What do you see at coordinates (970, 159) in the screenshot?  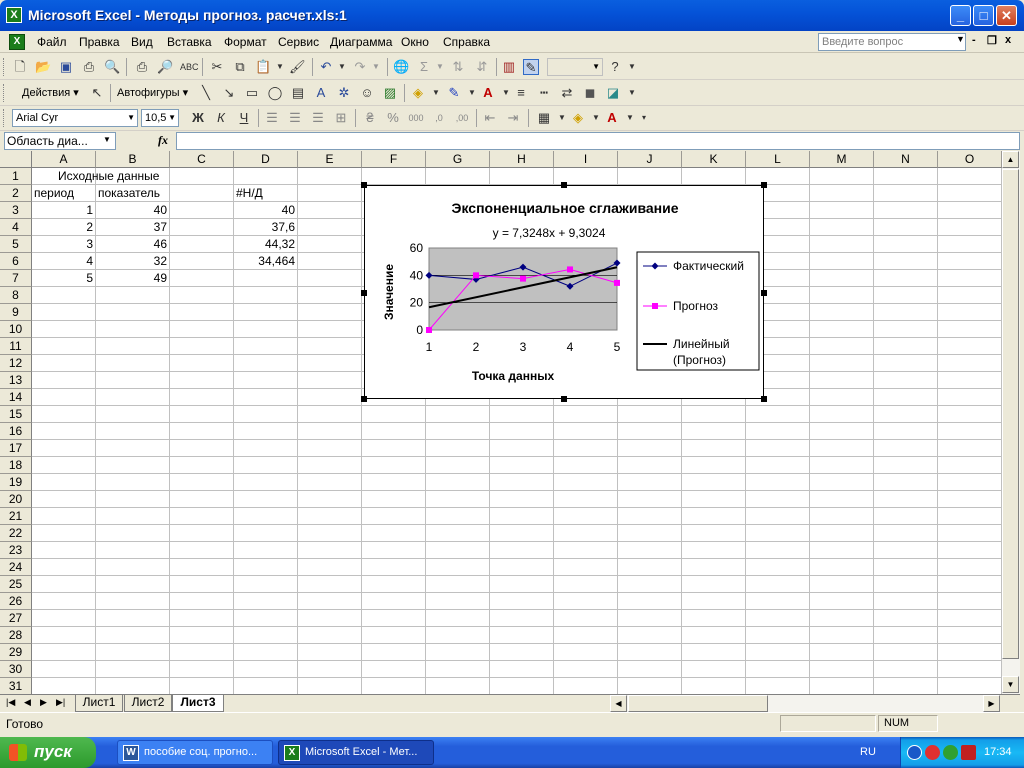 I see `column-header: O` at bounding box center [970, 159].